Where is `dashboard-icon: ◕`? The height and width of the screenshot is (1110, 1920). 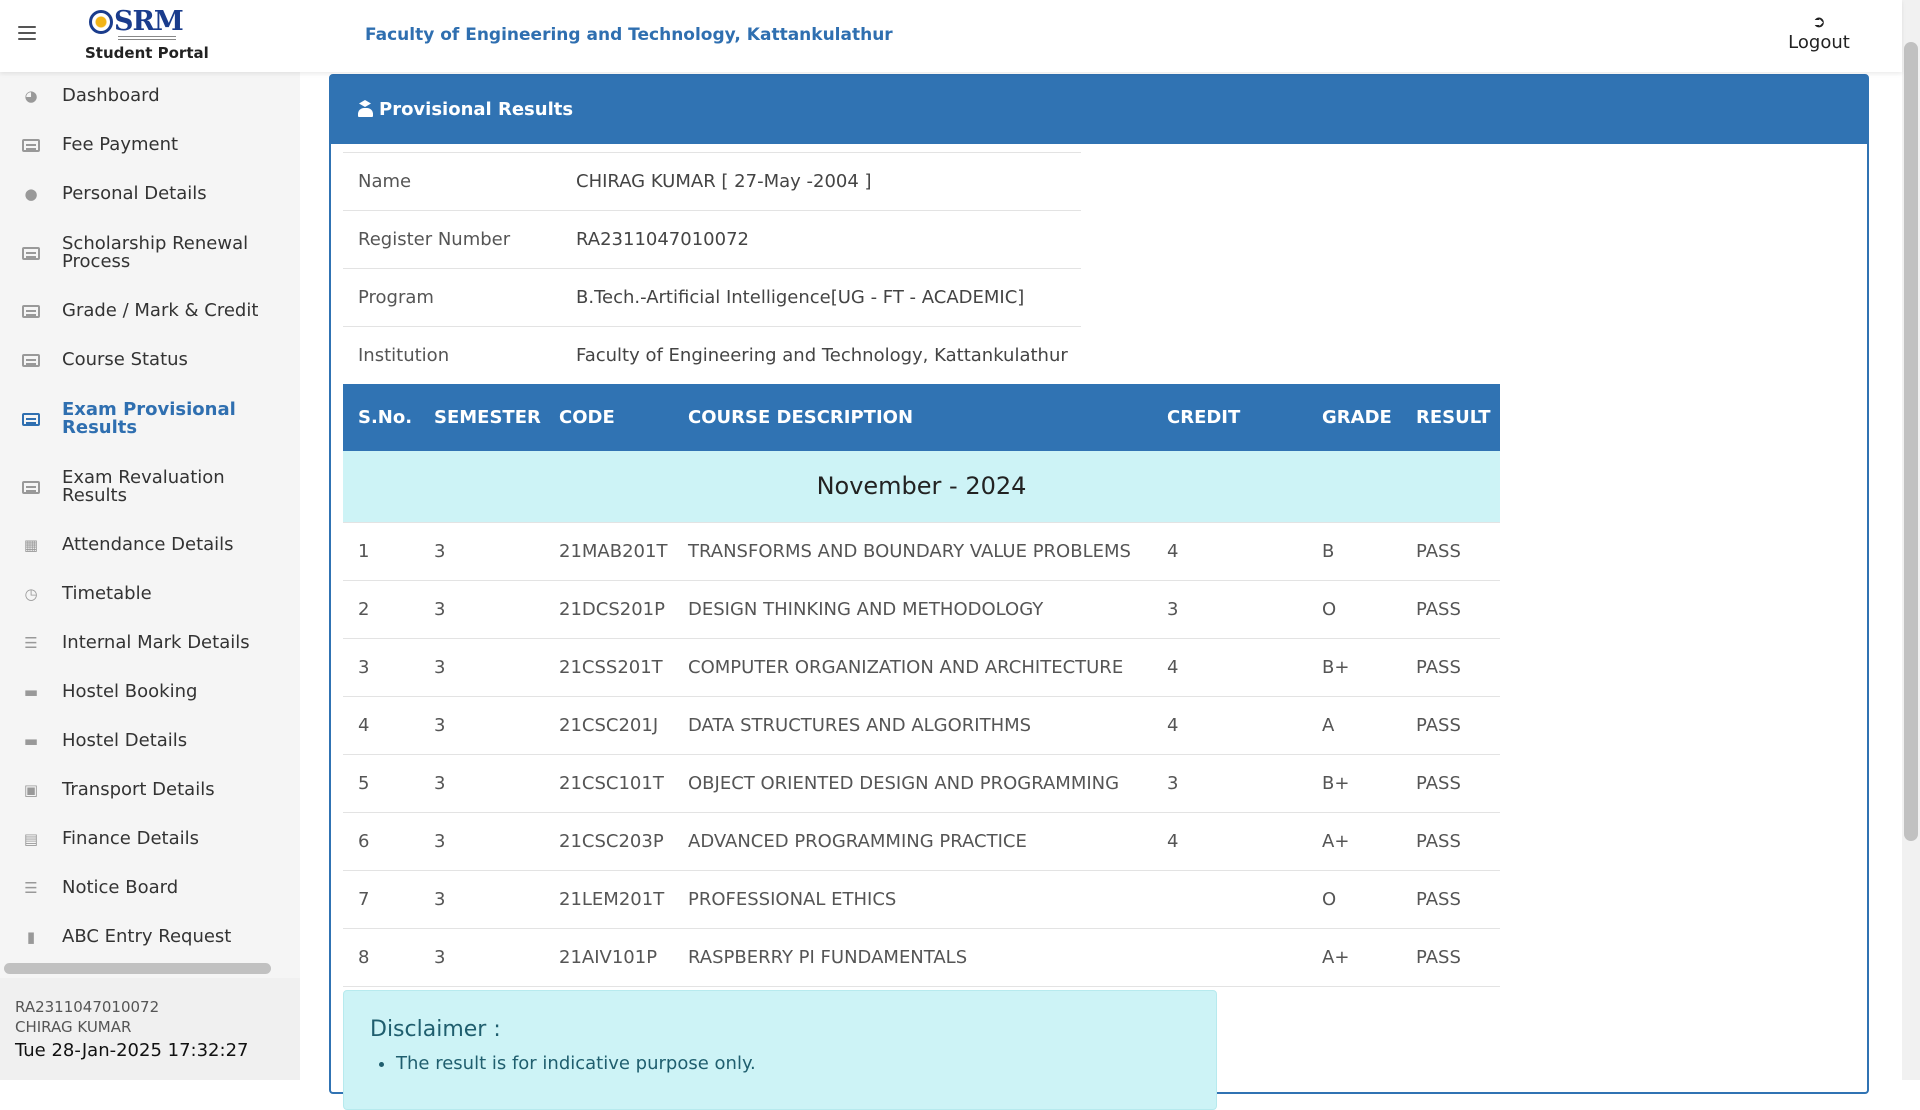
dashboard-icon: ◕ is located at coordinates (31, 96).